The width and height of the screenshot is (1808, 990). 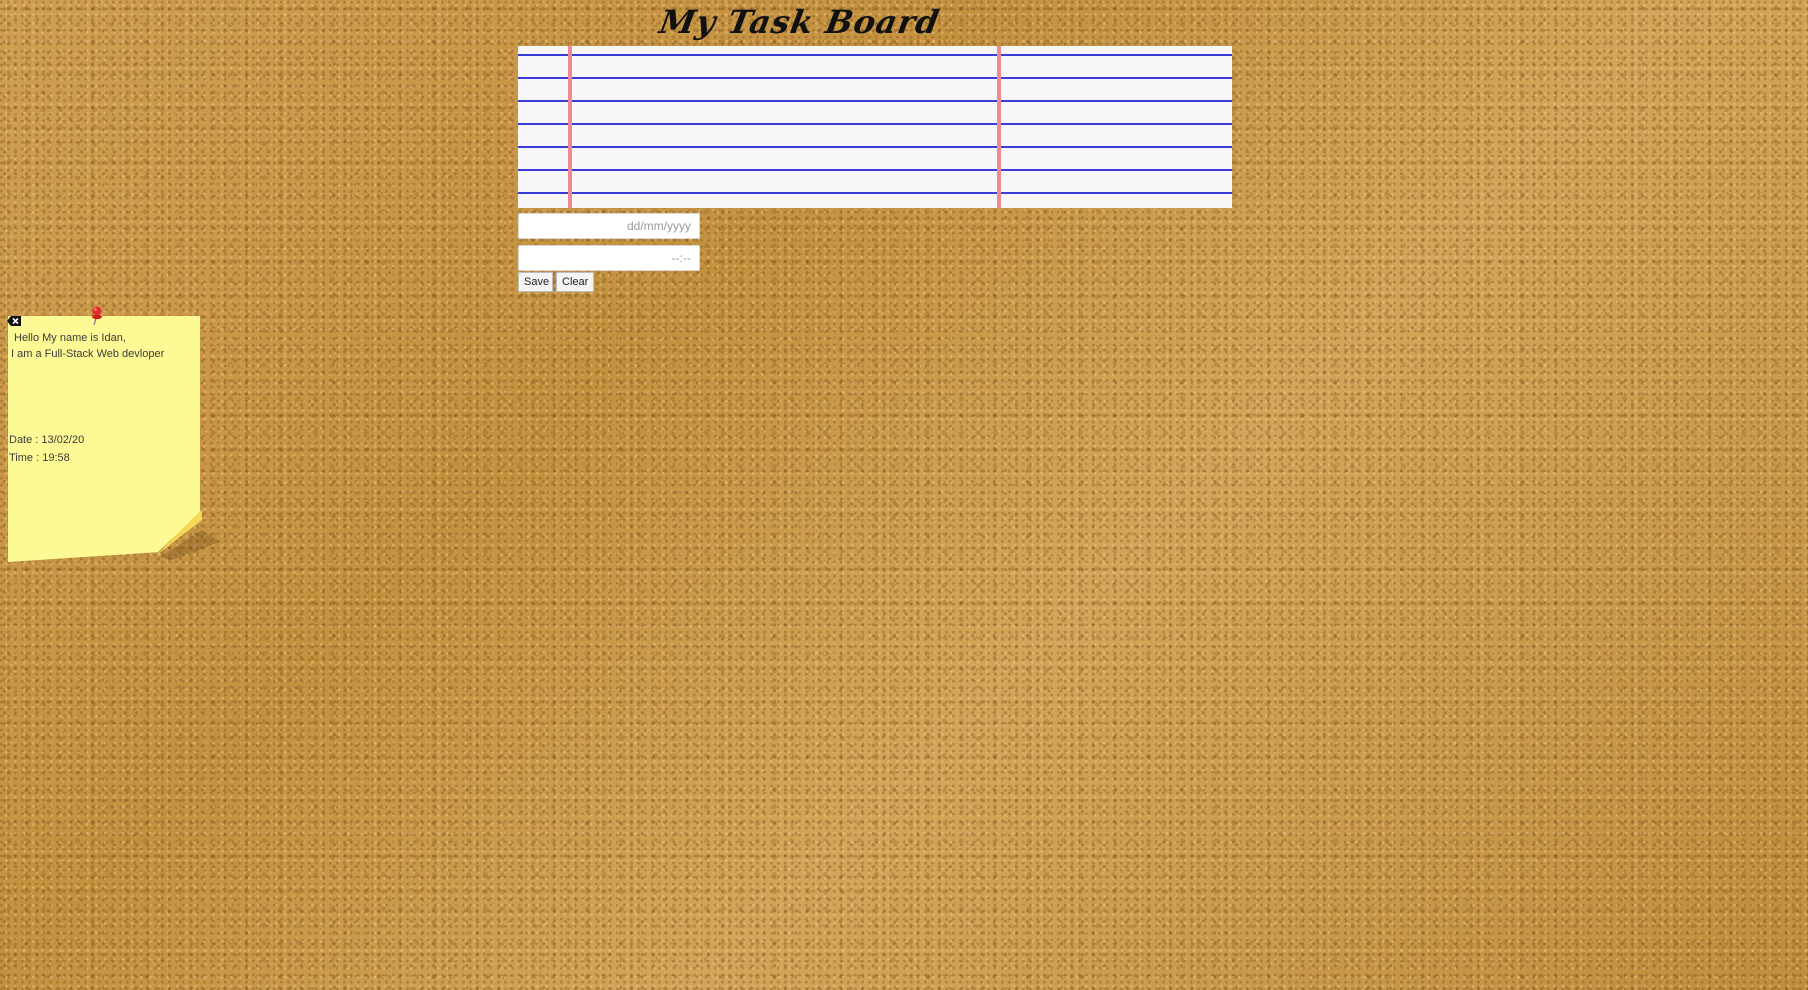 What do you see at coordinates (575, 282) in the screenshot?
I see `clear-button: Clear` at bounding box center [575, 282].